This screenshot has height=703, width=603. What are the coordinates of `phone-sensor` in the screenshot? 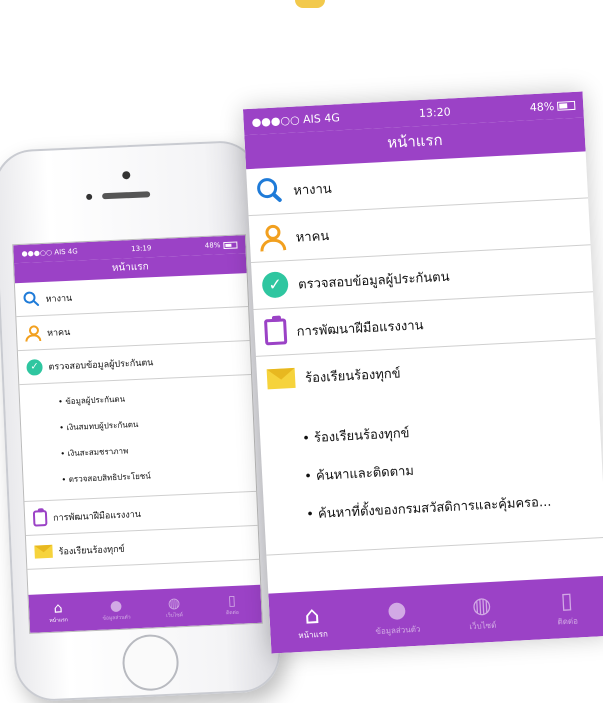 It's located at (89, 197).